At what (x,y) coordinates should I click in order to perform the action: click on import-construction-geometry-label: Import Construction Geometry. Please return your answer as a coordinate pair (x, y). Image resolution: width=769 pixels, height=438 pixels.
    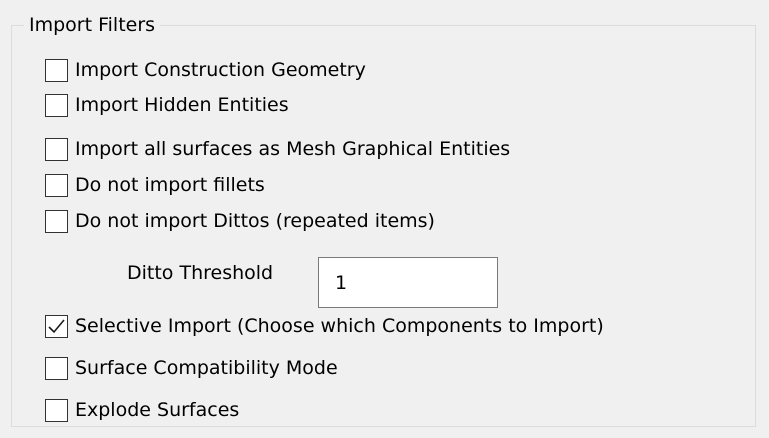
    Looking at the image, I should click on (220, 70).